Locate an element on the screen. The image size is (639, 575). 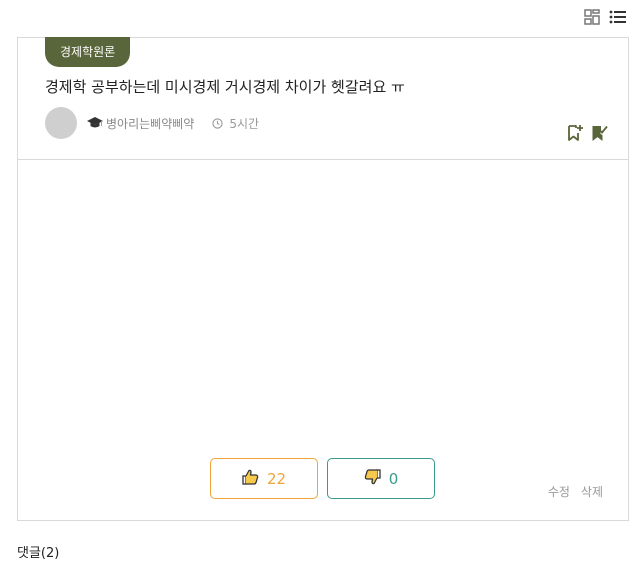
like-button: 22 is located at coordinates (264, 478).